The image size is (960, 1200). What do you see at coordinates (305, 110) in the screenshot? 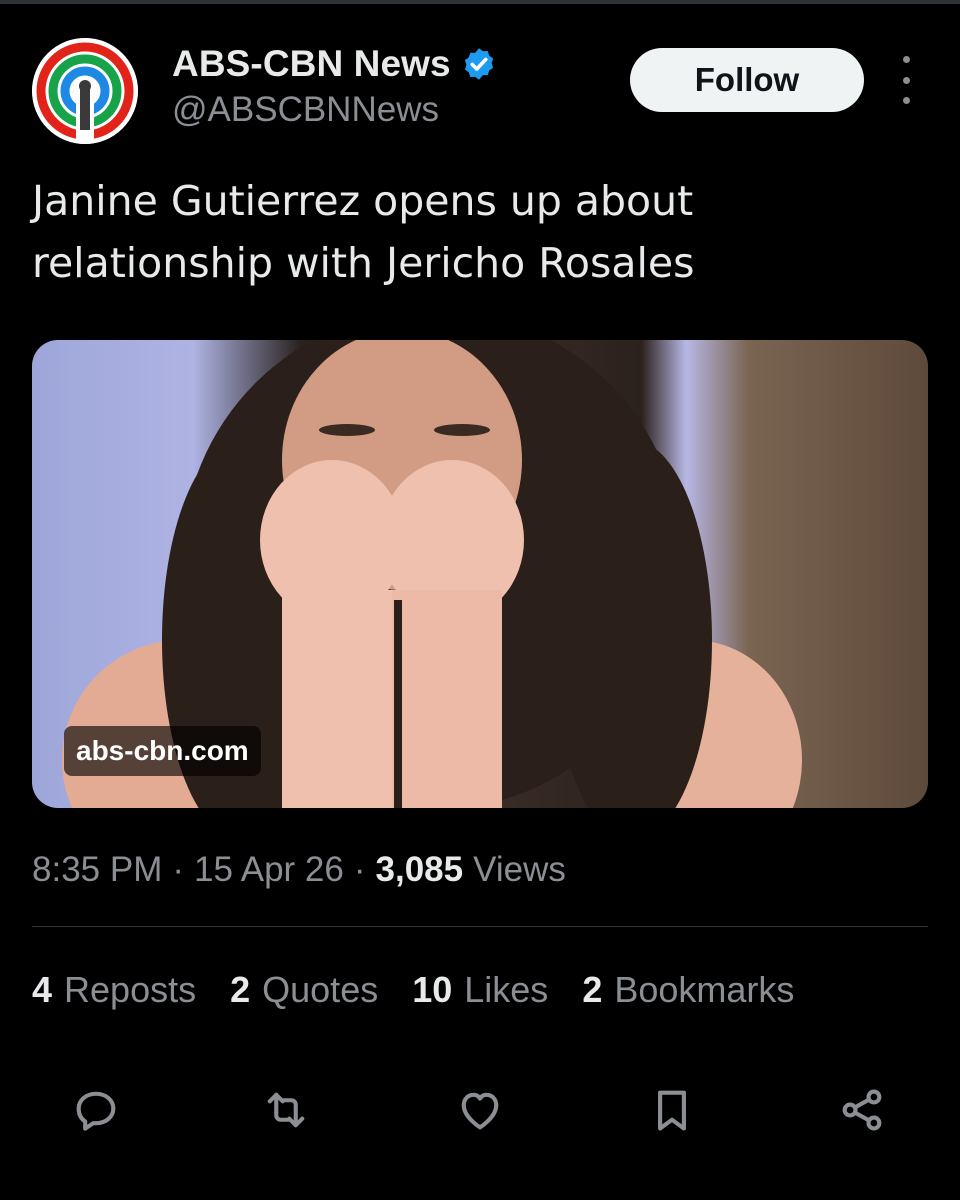
I see `author-handle: @ABSCBNNews` at bounding box center [305, 110].